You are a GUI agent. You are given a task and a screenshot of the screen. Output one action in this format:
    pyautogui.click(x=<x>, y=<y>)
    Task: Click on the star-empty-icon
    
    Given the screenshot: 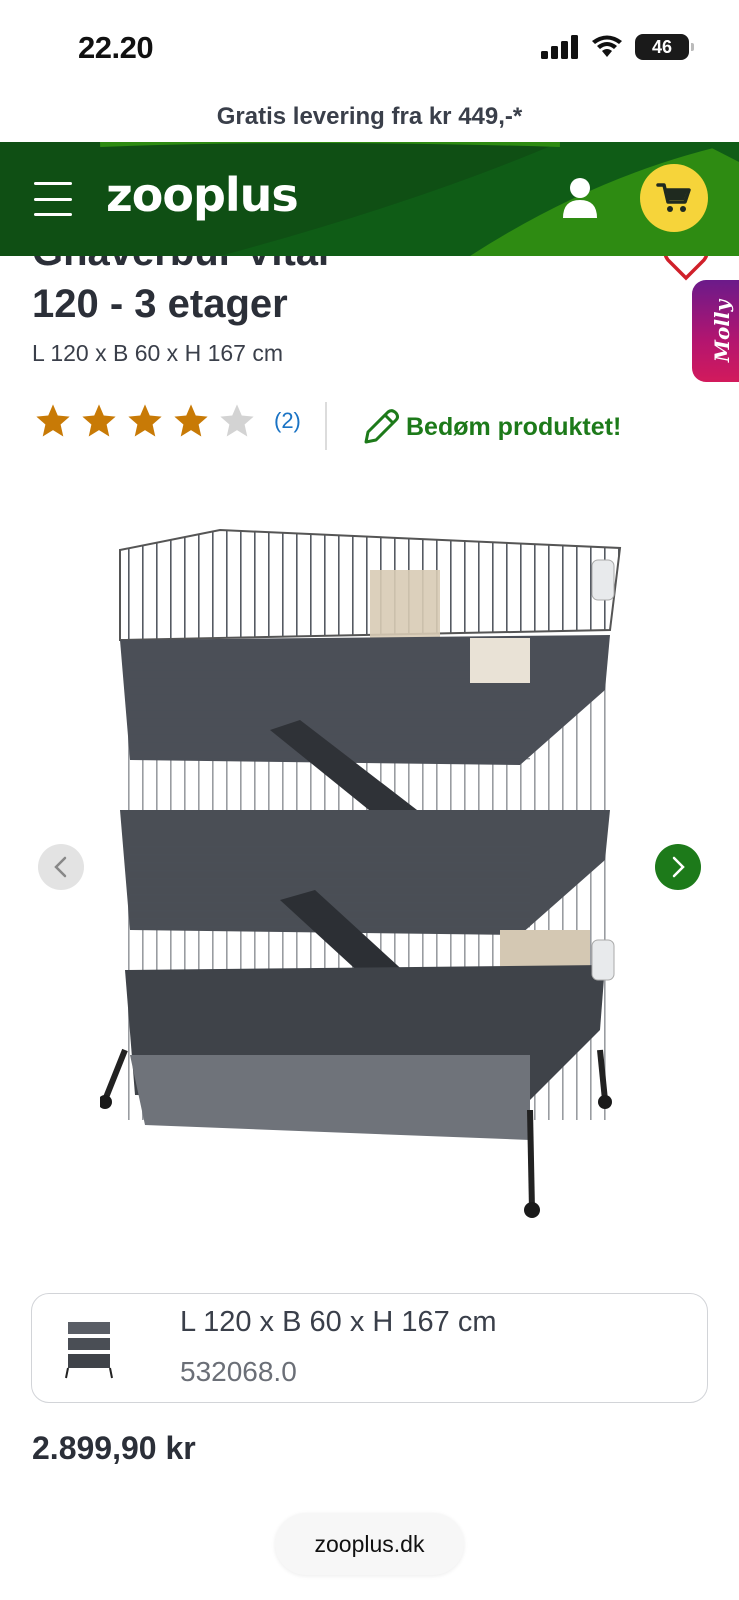 What is the action you would take?
    pyautogui.click(x=237, y=420)
    